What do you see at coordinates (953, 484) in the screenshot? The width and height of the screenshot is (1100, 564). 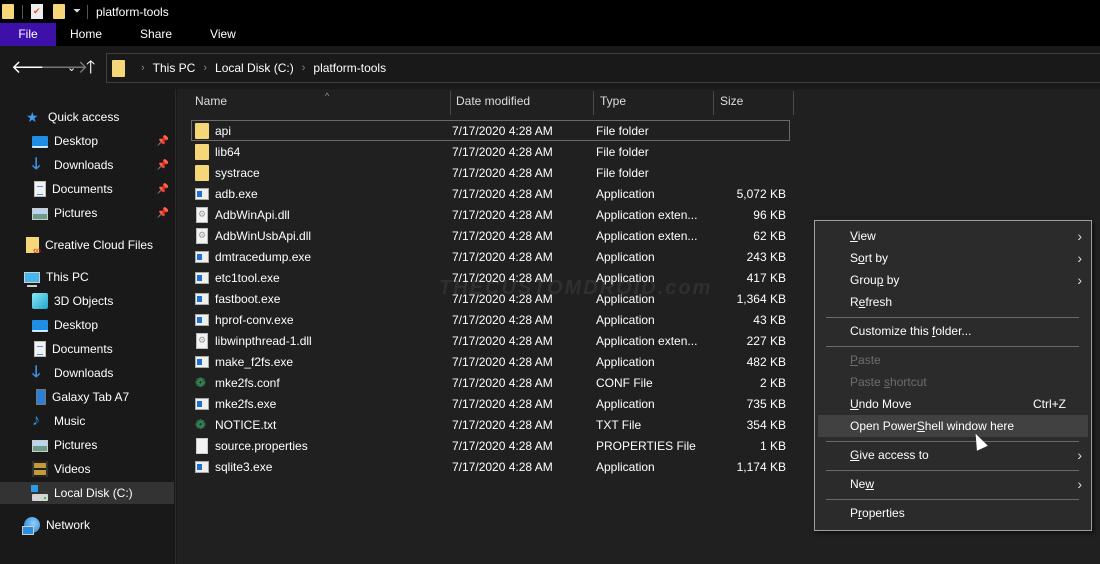 I see `menu-item-new: New ›` at bounding box center [953, 484].